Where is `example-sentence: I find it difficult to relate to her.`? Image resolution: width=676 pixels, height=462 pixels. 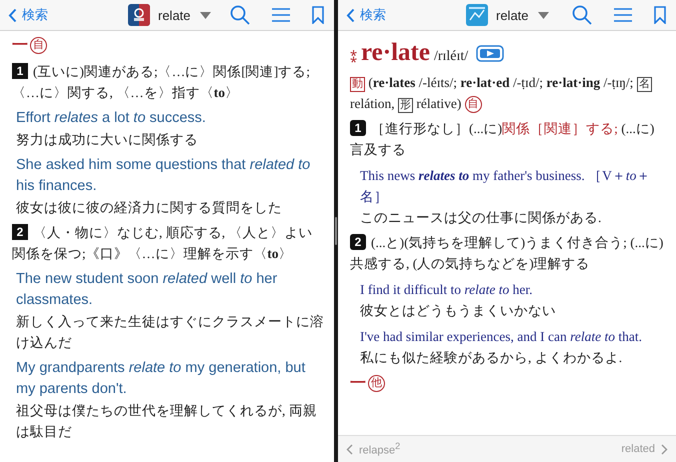 example-sentence: I find it difficult to relate to her. is located at coordinates (447, 290).